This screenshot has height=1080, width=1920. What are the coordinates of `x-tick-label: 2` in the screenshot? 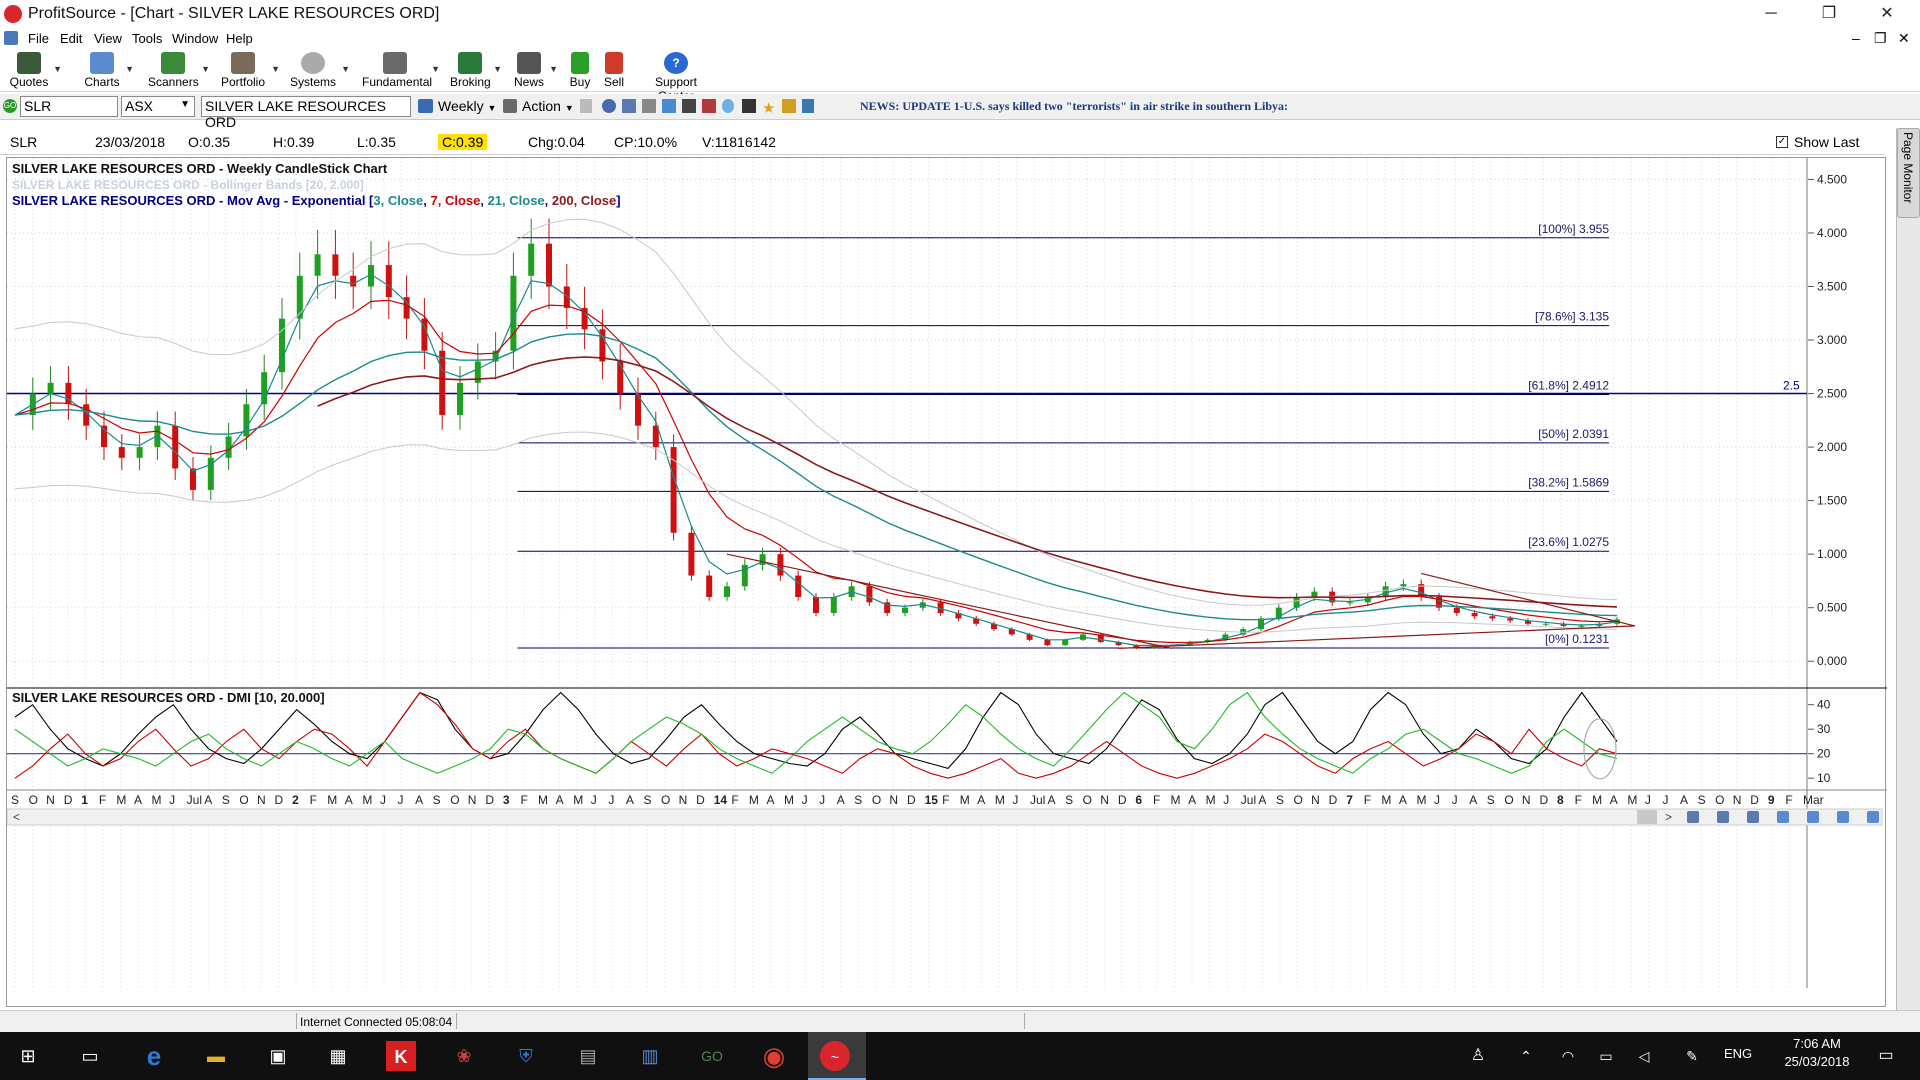 It's located at (295, 800).